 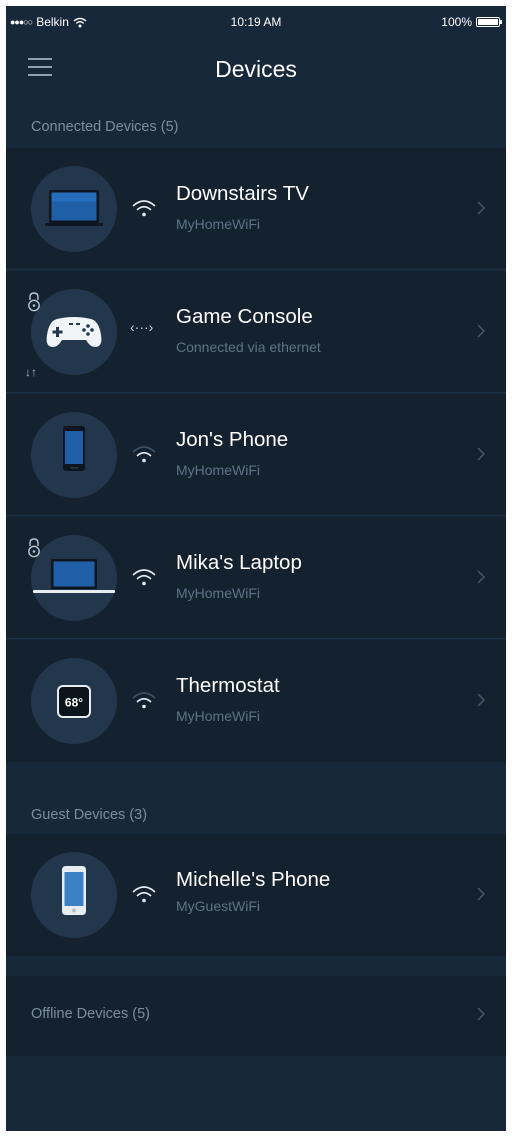 I want to click on battery-fill, so click(x=488, y=22).